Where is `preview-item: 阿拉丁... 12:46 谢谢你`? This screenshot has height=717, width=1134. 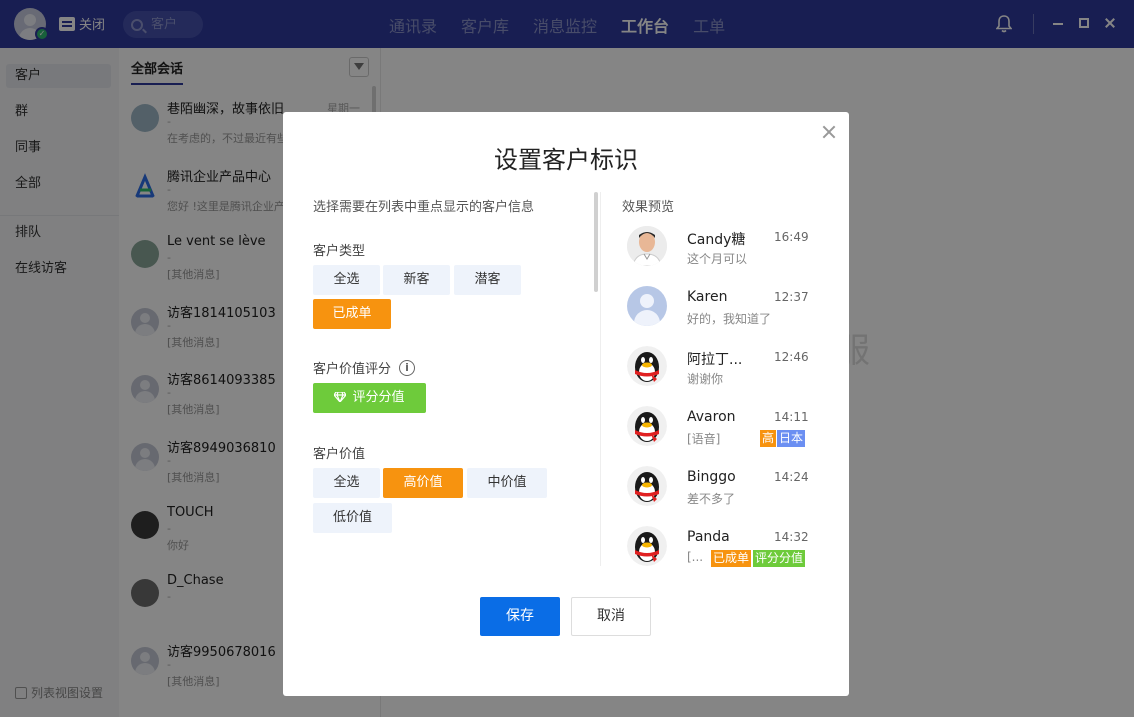 preview-item: 阿拉丁... 12:46 谢谢你 is located at coordinates (727, 371).